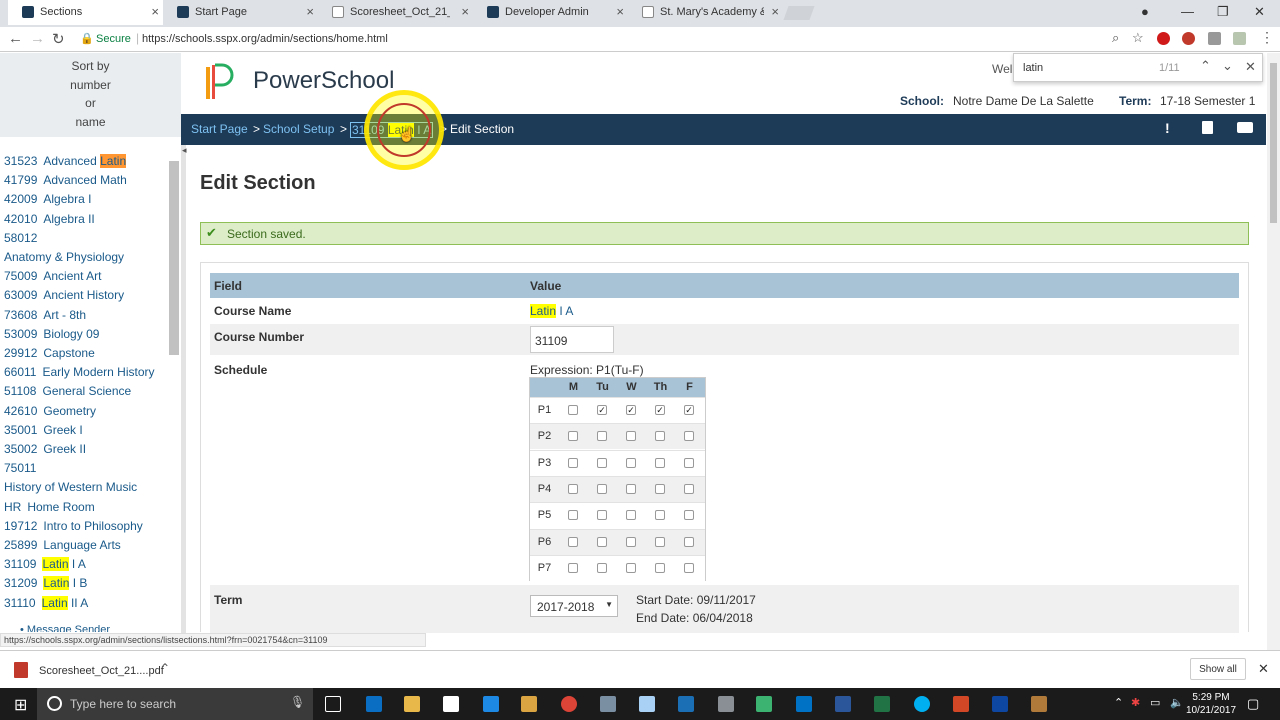 The width and height of the screenshot is (1280, 720). I want to click on section-list-item: 42010 Algebra II, so click(49, 219).